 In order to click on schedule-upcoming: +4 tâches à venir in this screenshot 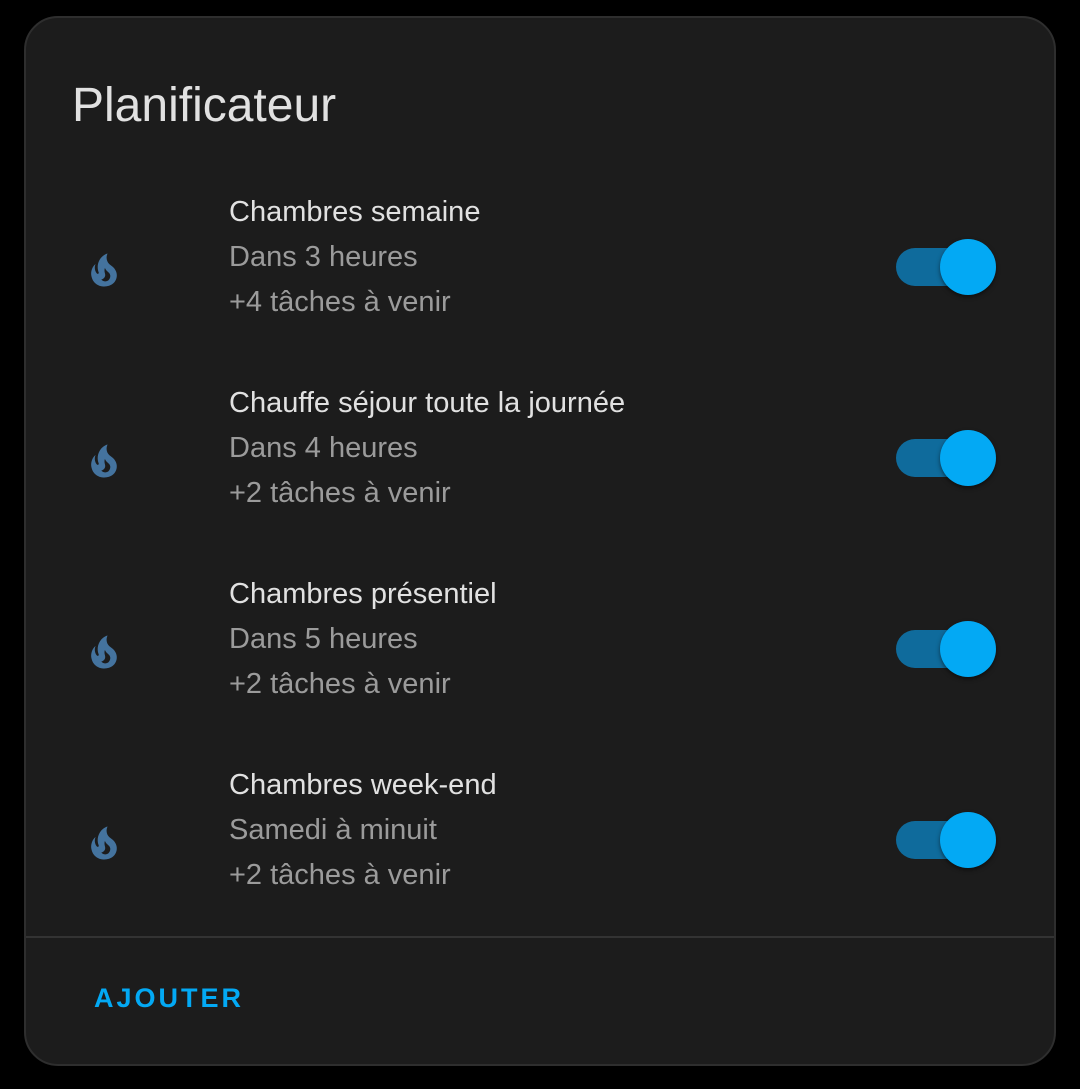, I will do `click(340, 302)`.